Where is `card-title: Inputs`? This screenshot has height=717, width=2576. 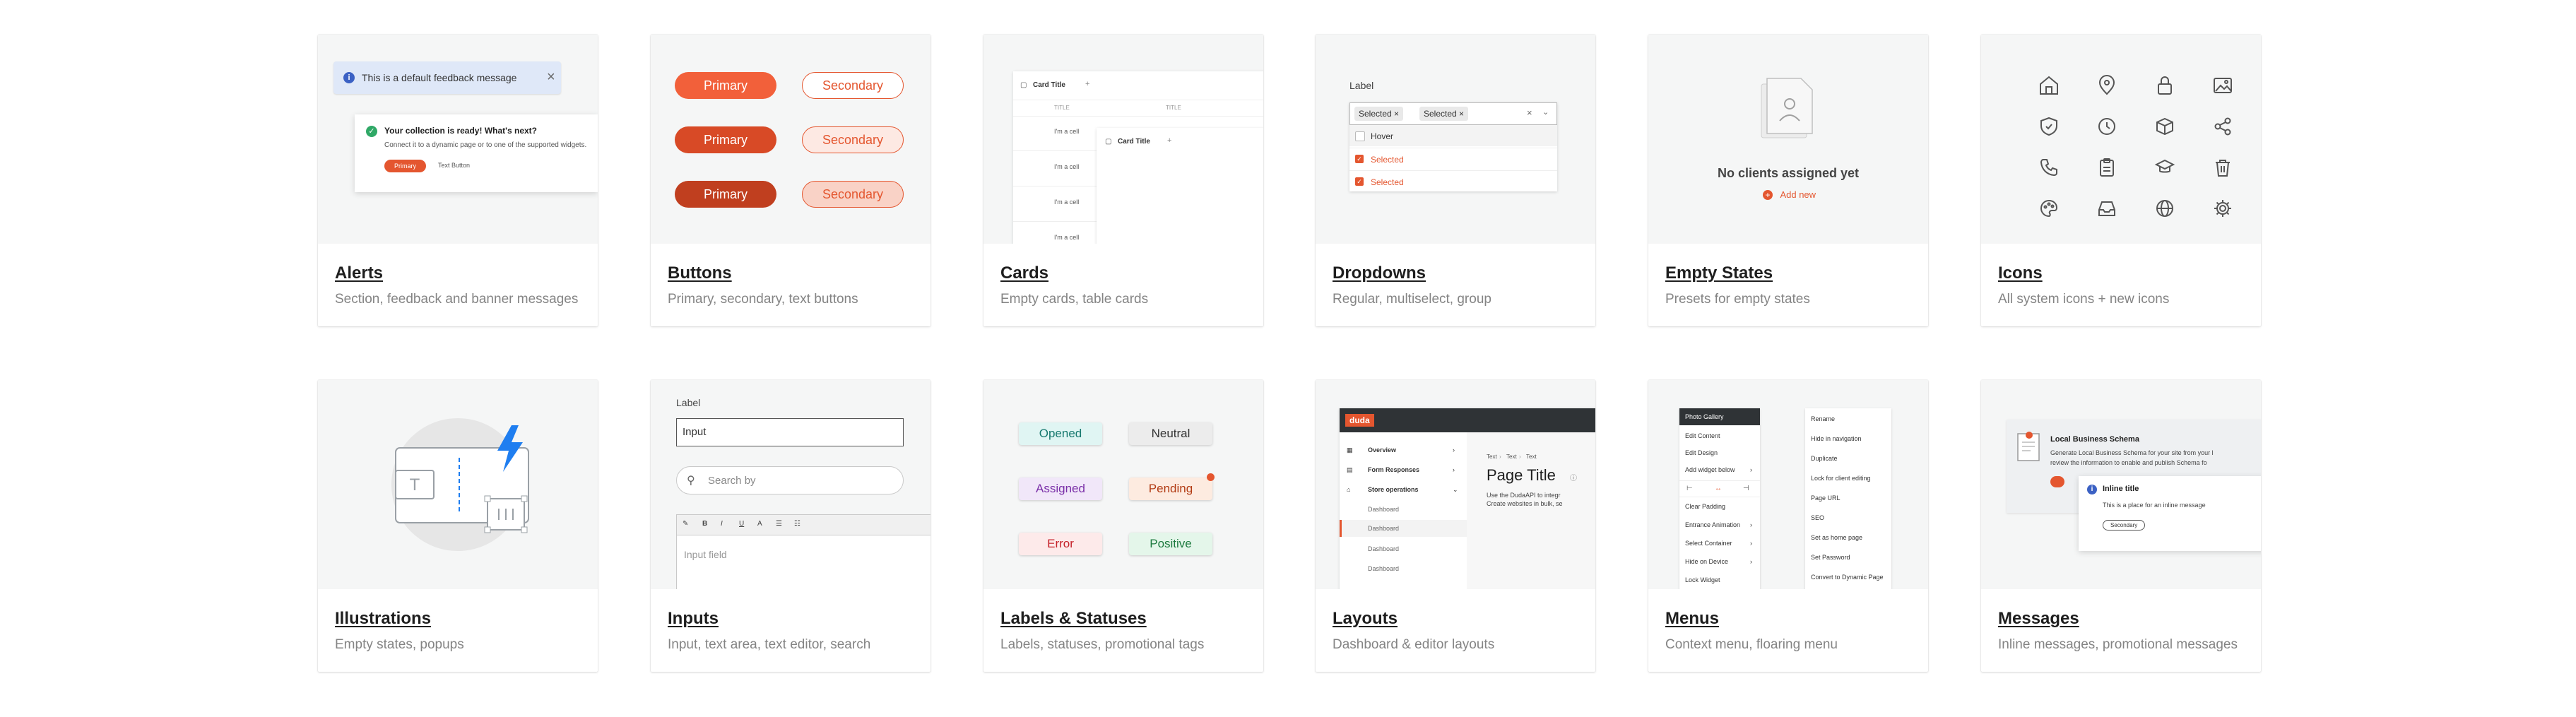 card-title: Inputs is located at coordinates (693, 619).